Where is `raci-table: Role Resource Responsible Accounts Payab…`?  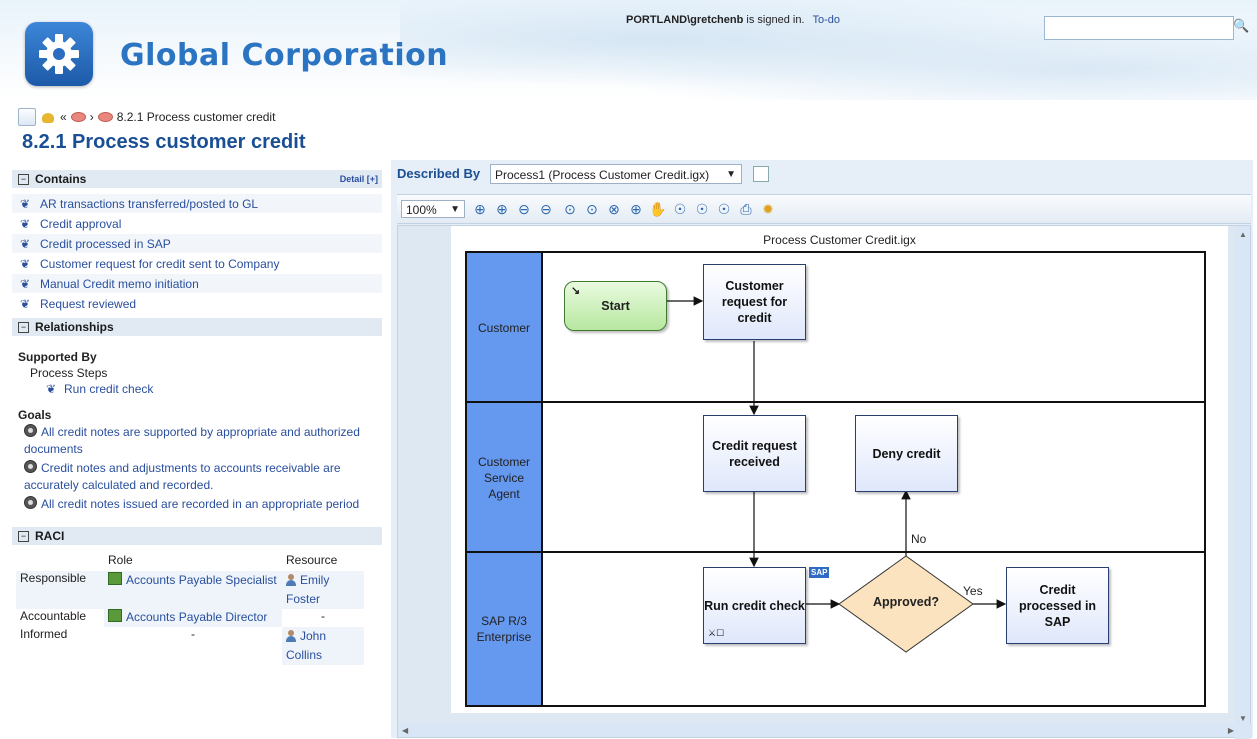 raci-table: Role Resource Responsible Accounts Payab… is located at coordinates (190, 609).